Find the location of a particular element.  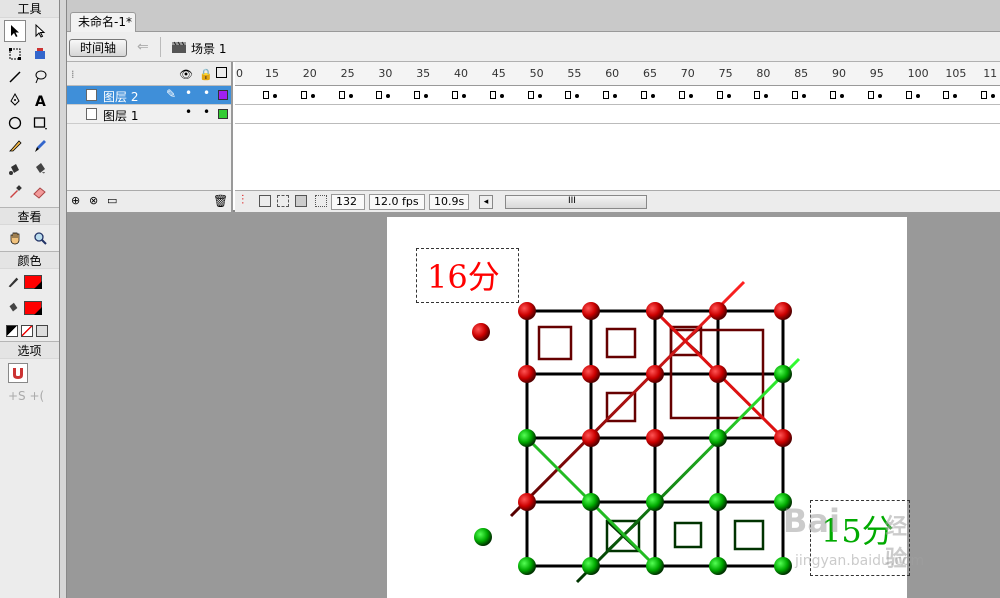

eye-icon: 👁 is located at coordinates (186, 74).